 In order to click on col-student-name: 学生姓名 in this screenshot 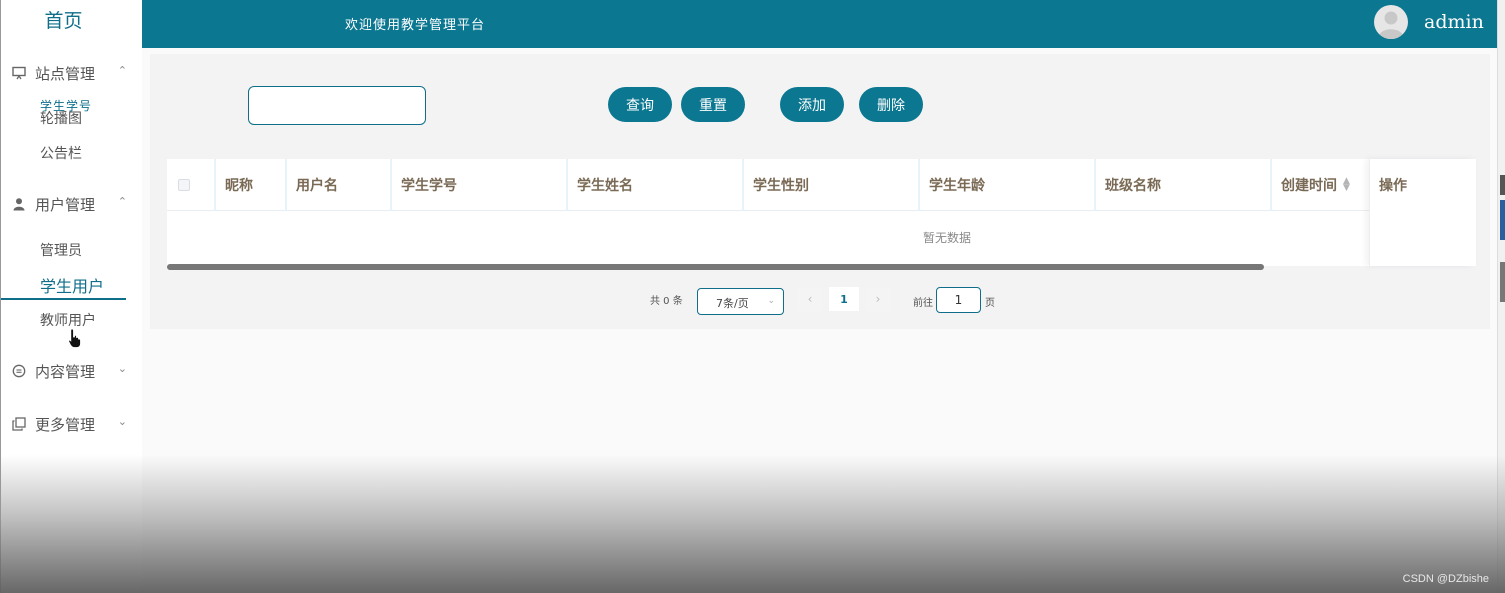, I will do `click(656, 185)`.